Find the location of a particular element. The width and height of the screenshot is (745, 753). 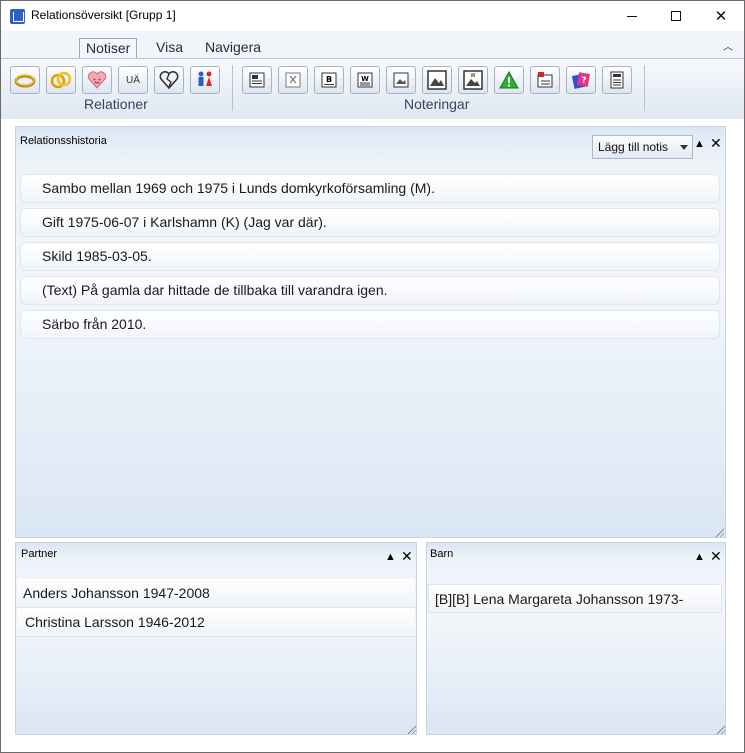

ribbon-collapse-button: ︿ is located at coordinates (728, 45).